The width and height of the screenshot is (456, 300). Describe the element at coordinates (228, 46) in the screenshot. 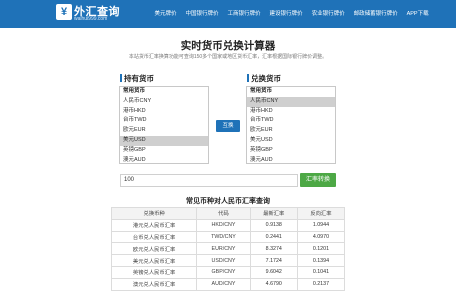

I see `page-title: 实时货币兑换计算器` at that location.